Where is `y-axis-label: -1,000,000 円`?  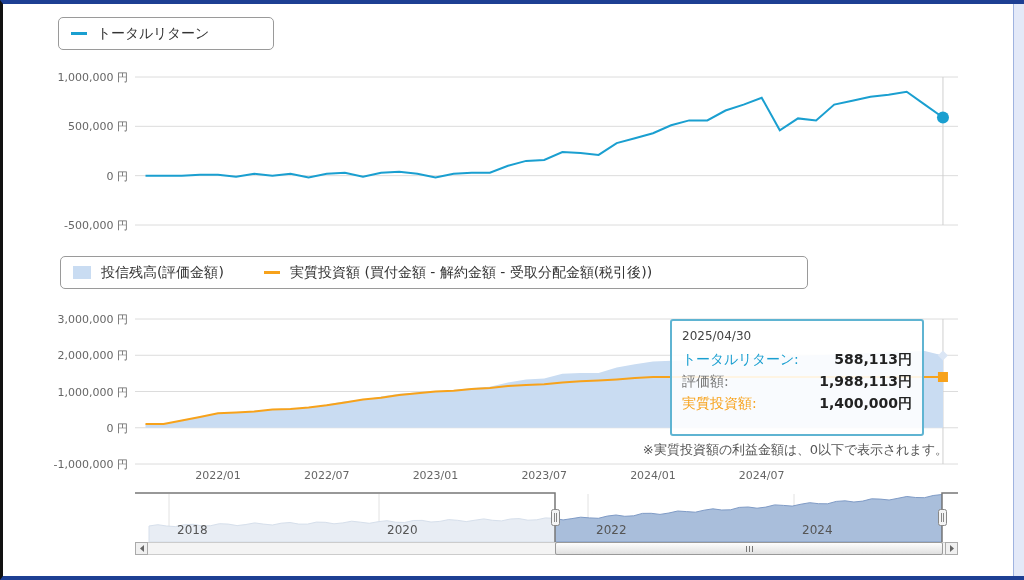
y-axis-label: -1,000,000 円 is located at coordinates (90, 464).